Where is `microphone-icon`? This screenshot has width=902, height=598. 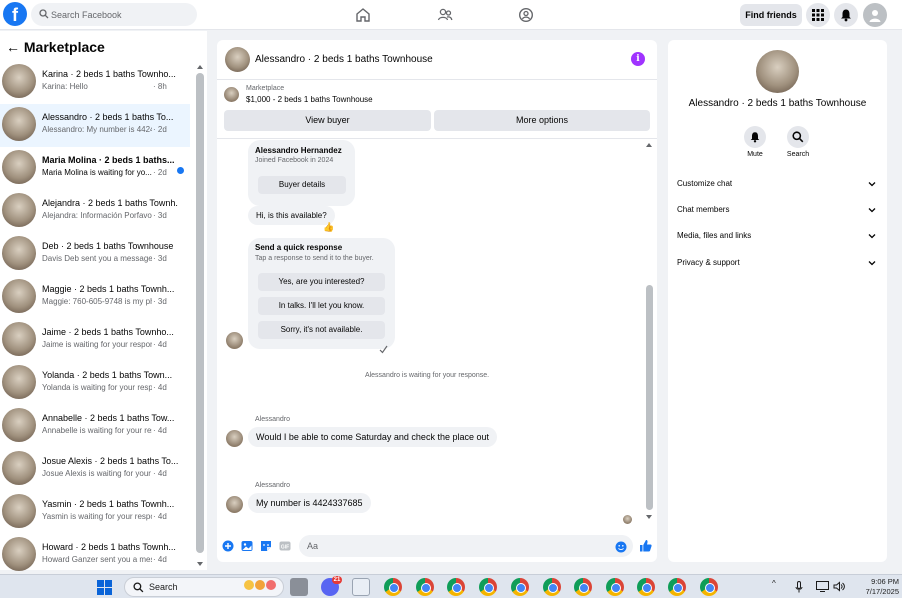
microphone-icon is located at coordinates (799, 587).